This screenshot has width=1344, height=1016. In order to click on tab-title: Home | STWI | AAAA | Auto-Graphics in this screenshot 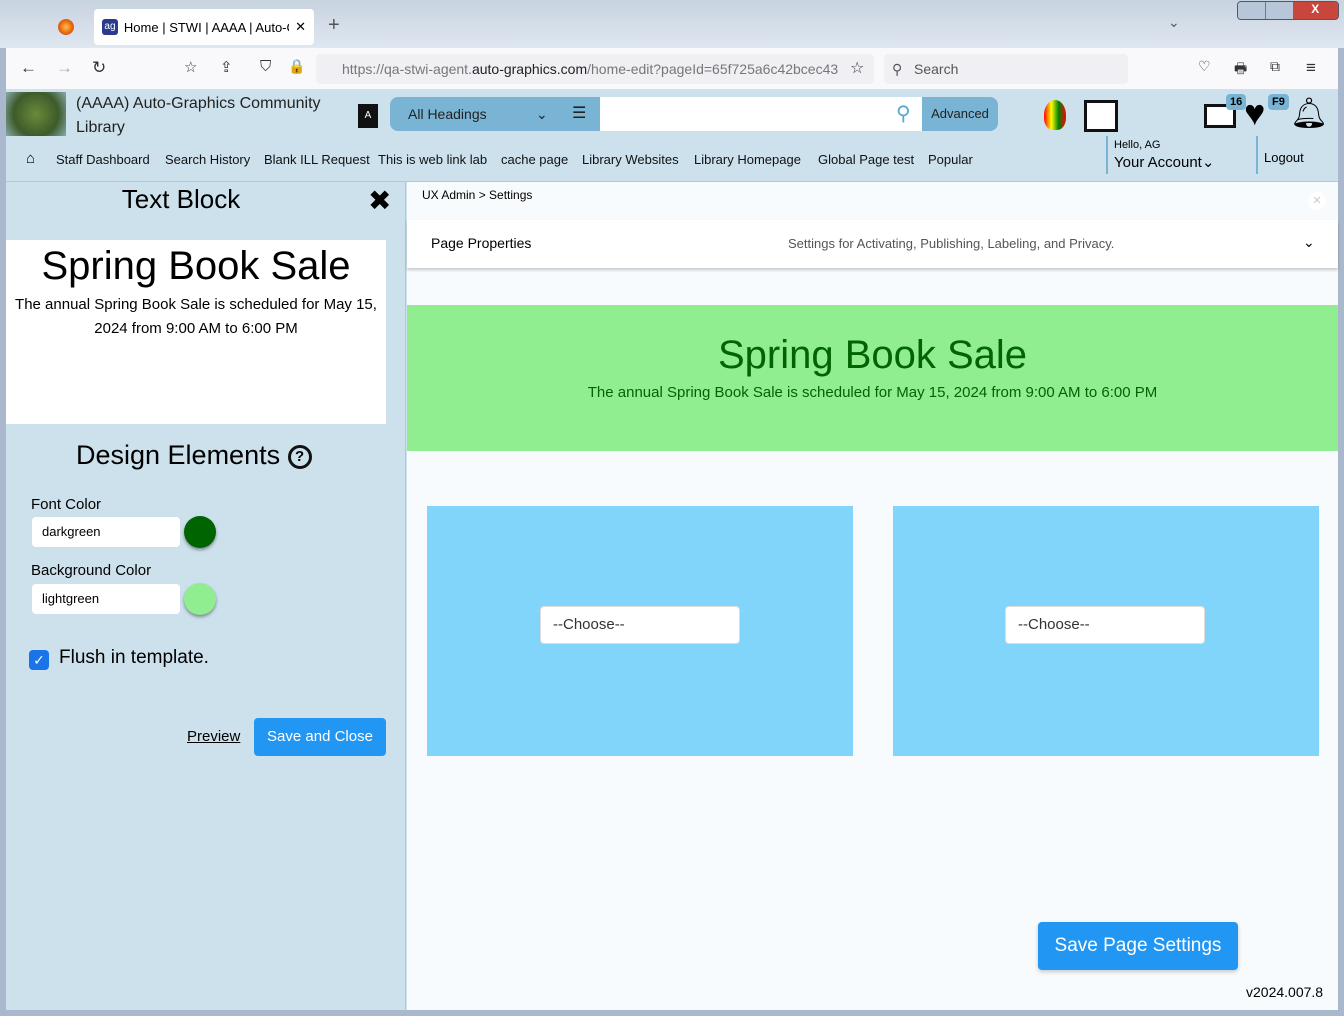, I will do `click(206, 27)`.